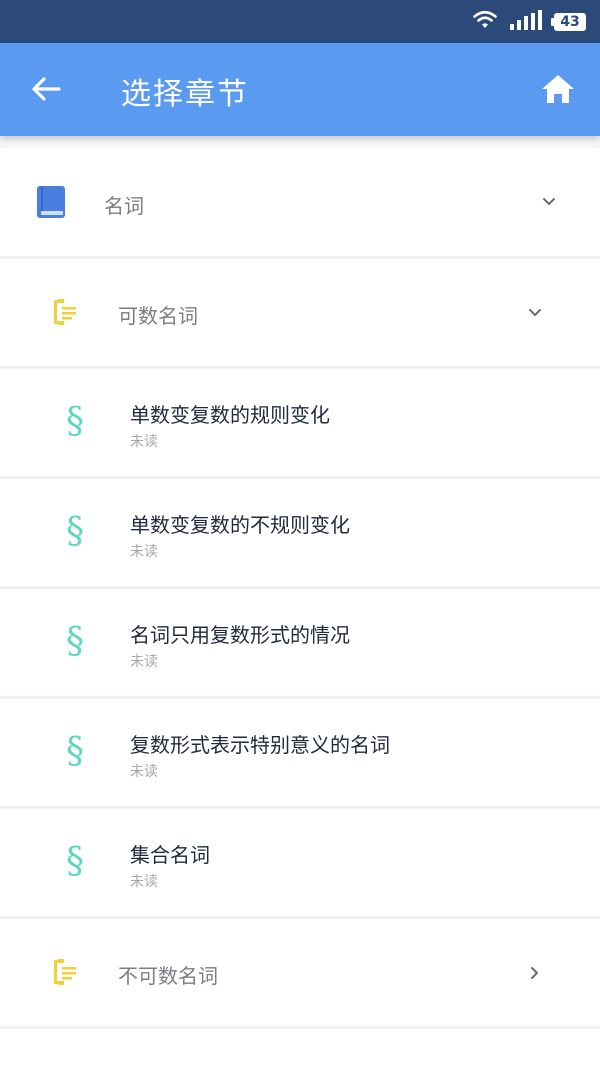 The width and height of the screenshot is (600, 1089). Describe the element at coordinates (185, 94) in the screenshot. I see `page-title: 选择章节` at that location.